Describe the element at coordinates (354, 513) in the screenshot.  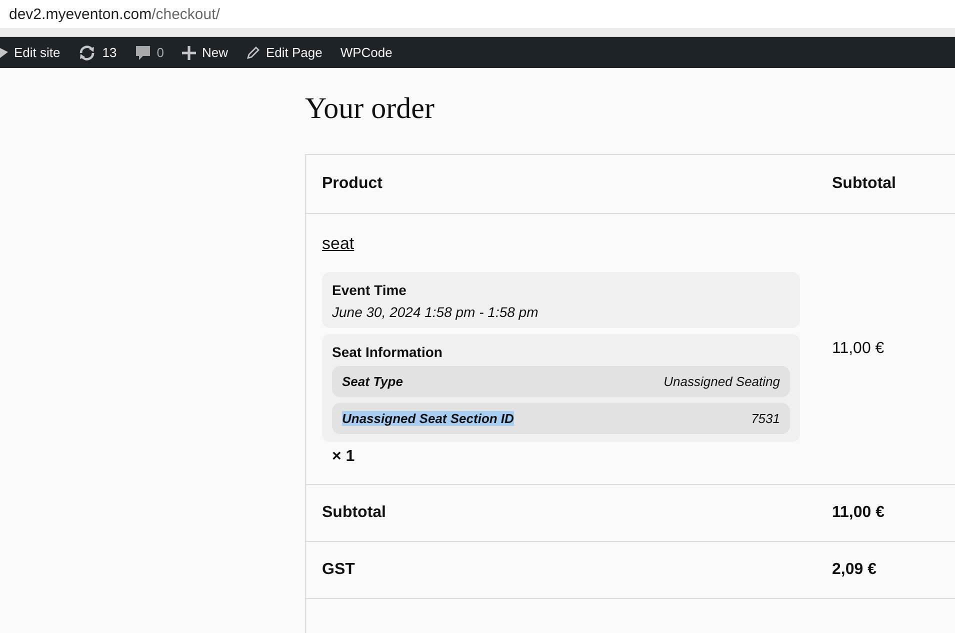
I see `total-label: Subtotal` at that location.